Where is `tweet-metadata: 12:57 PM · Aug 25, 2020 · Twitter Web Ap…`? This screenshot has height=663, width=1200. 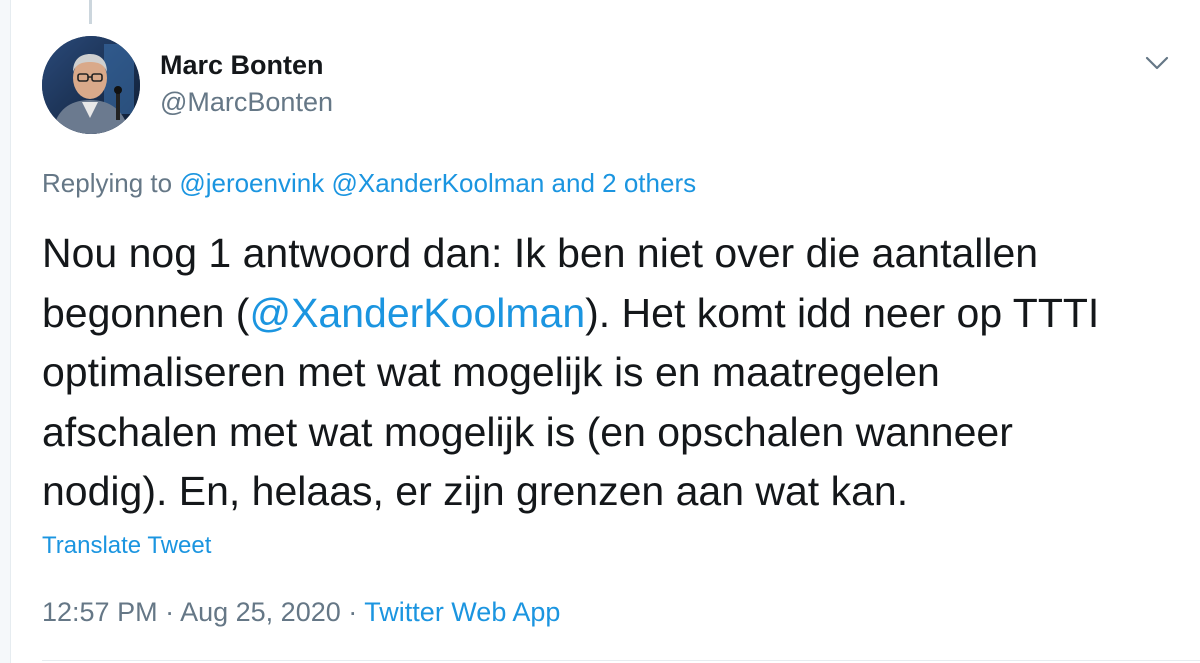 tweet-metadata: 12:57 PM · Aug 25, 2020 · Twitter Web Ap… is located at coordinates (301, 612).